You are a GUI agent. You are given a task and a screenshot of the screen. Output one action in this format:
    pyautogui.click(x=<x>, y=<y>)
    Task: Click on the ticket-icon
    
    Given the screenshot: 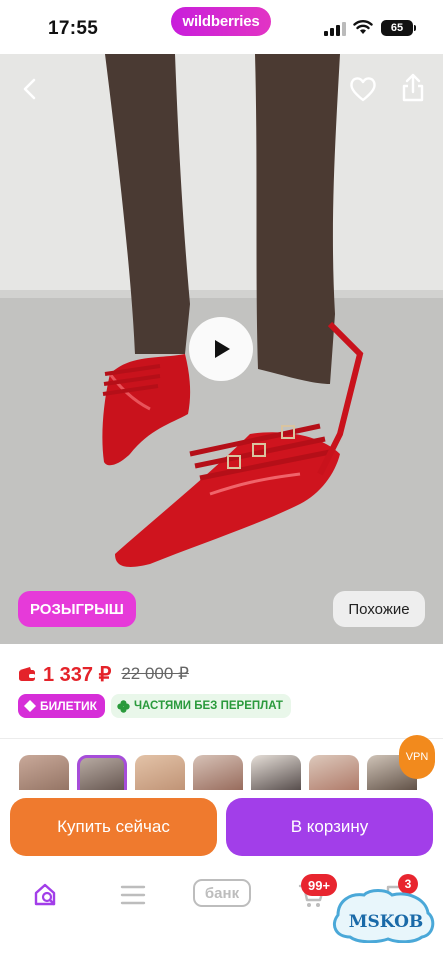 What is the action you would take?
    pyautogui.click(x=30, y=706)
    